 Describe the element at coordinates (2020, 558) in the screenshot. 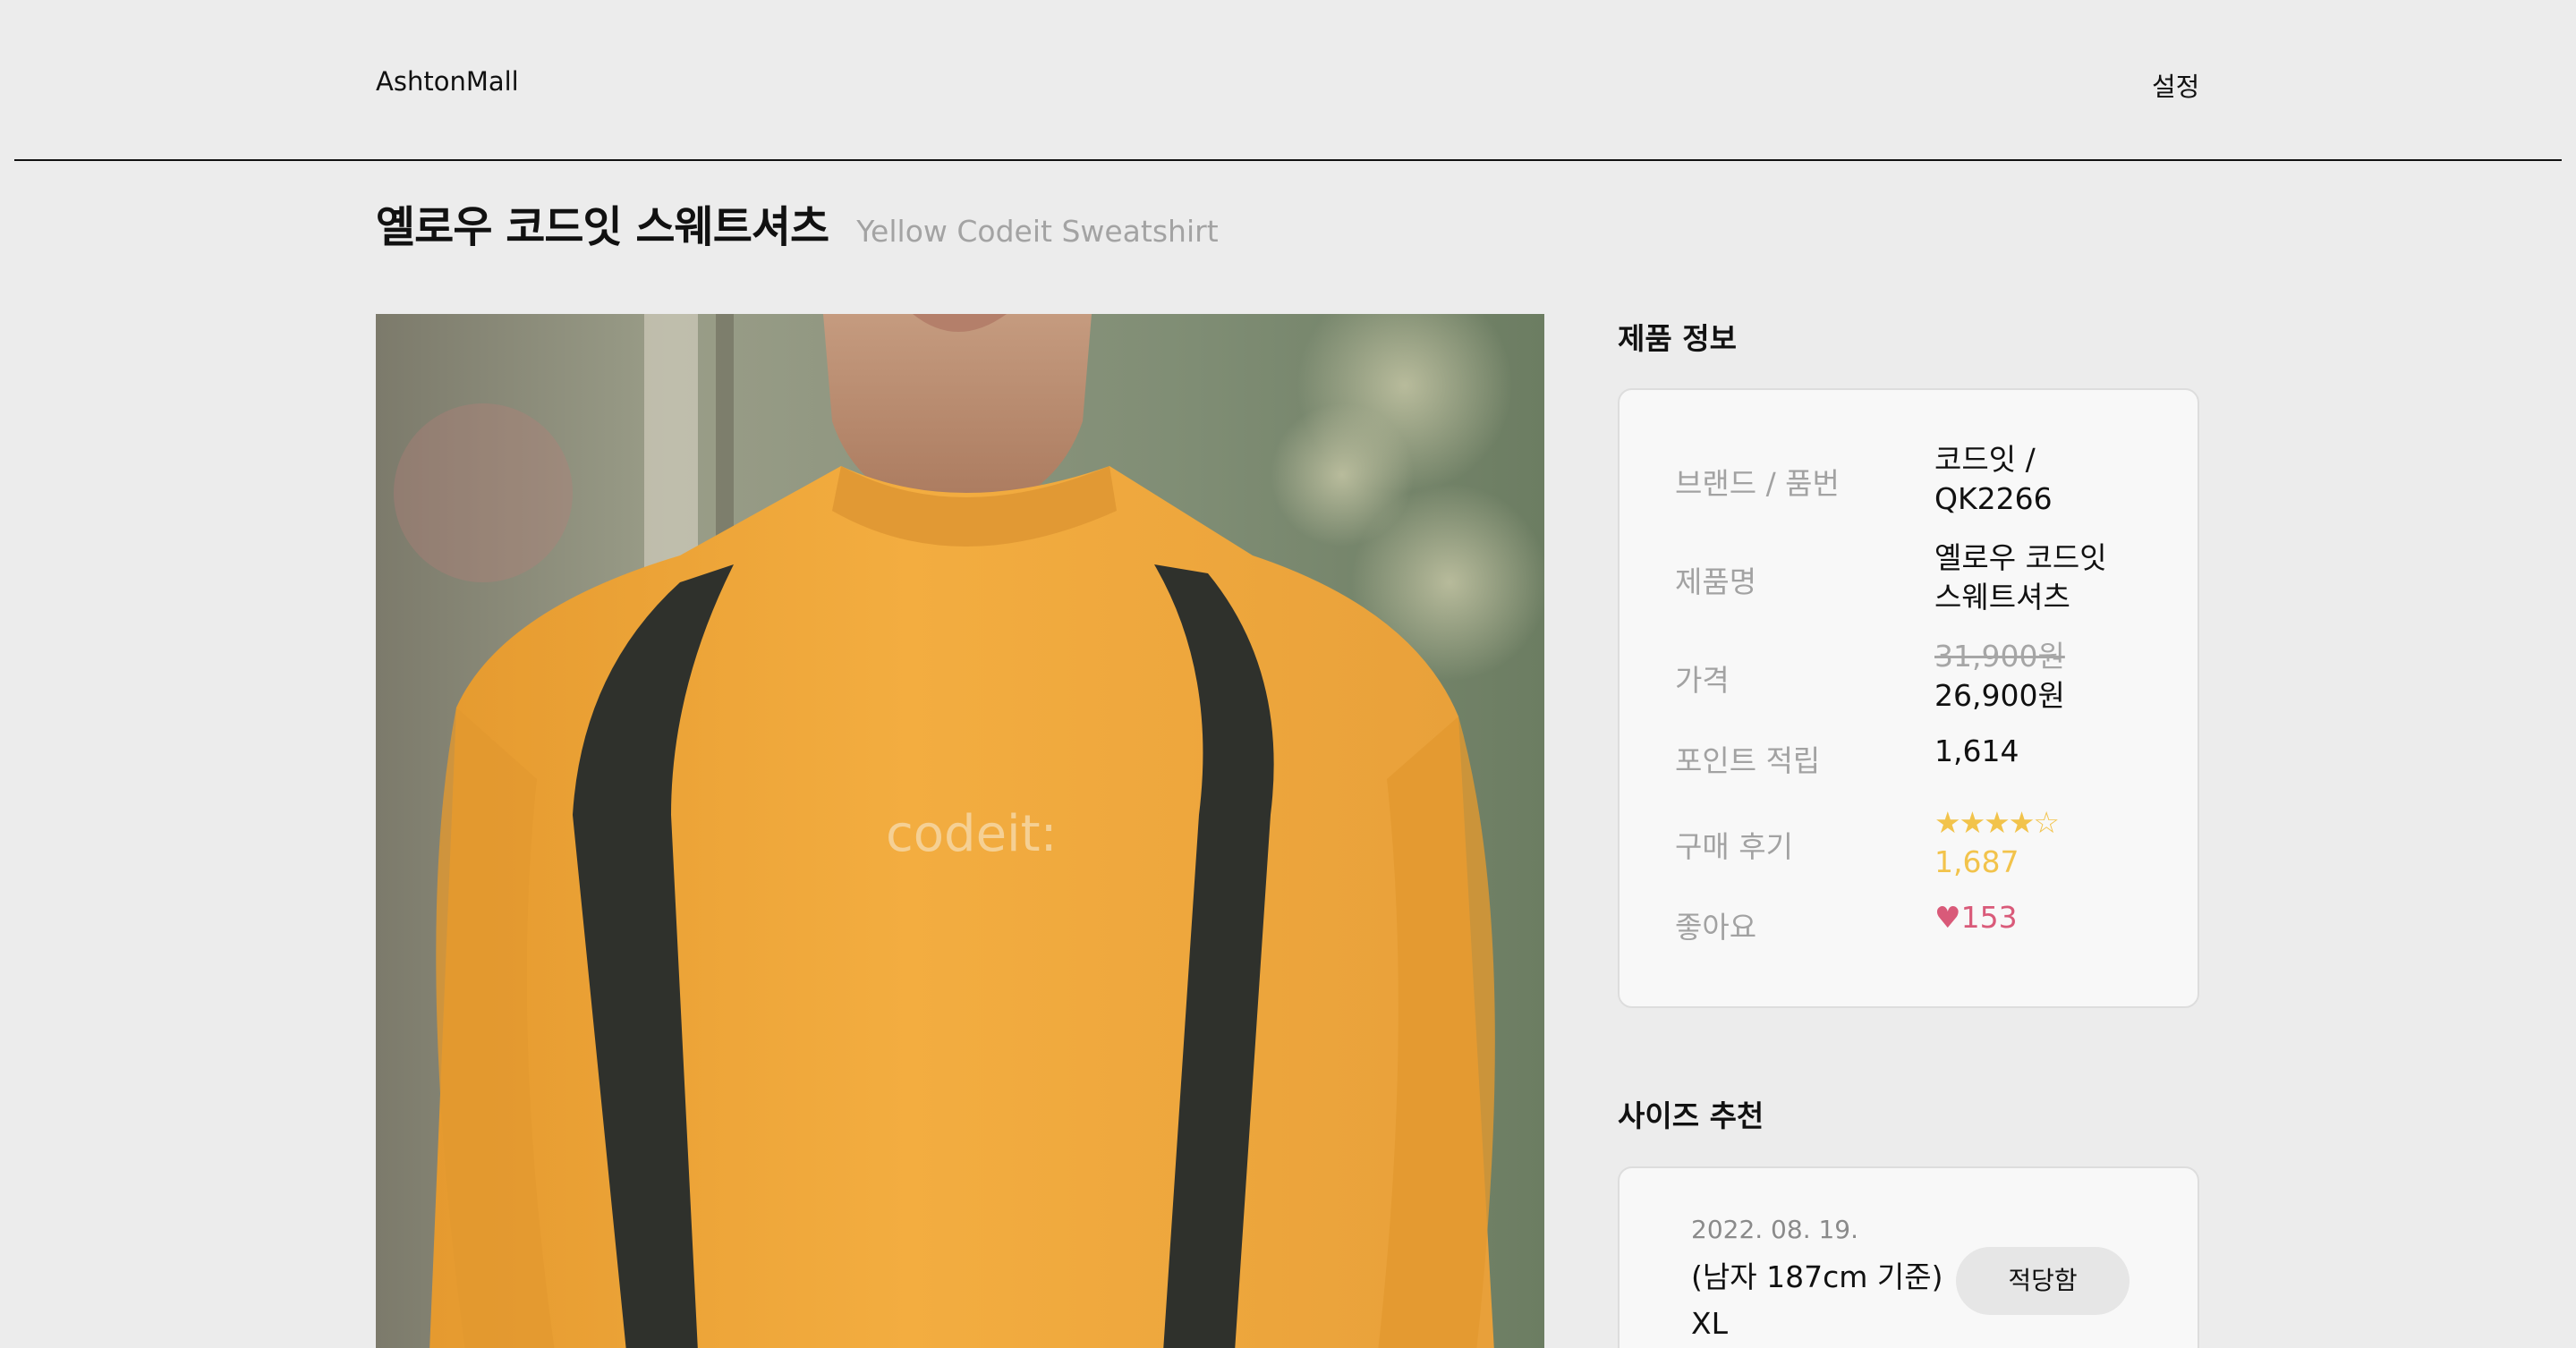

I see `product-name-line1: 옐로우 코드잇` at that location.